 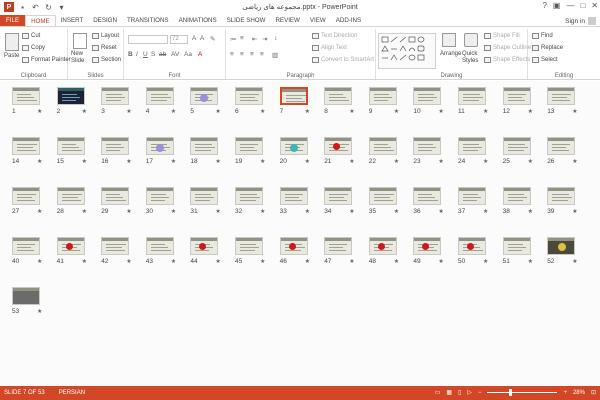 I want to click on slide-thumbnail-cell: 37 ★, so click(x=472, y=201).